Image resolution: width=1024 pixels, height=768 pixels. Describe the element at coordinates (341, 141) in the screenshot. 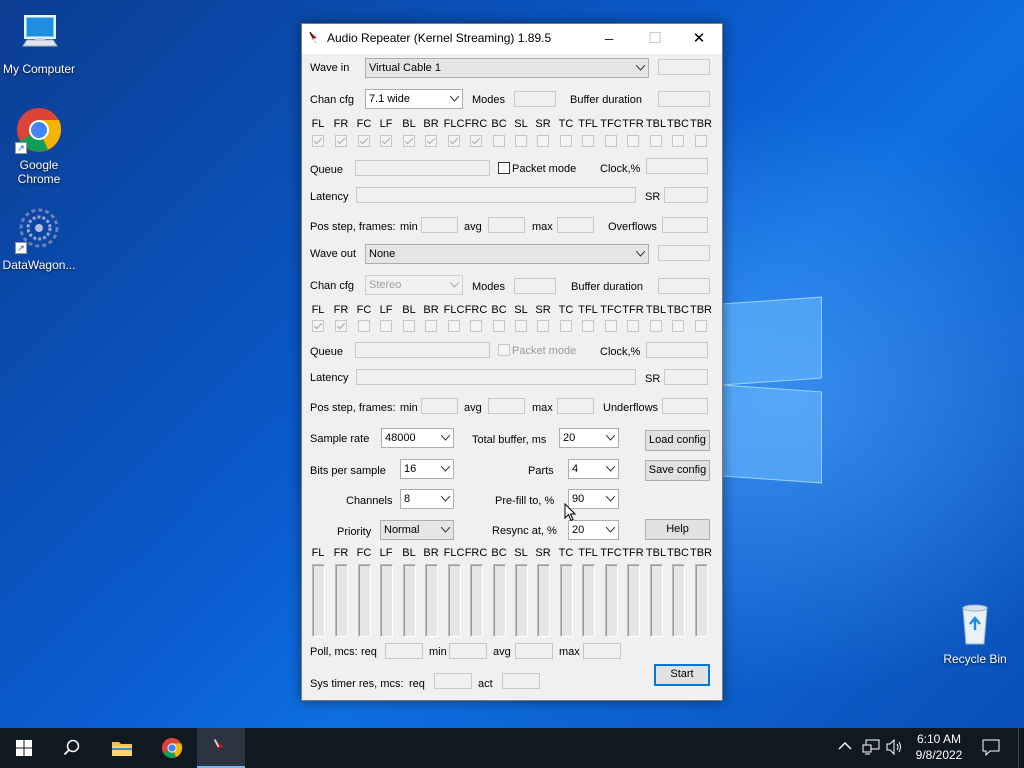

I see `wave-in-channel-checkbox-fr` at that location.